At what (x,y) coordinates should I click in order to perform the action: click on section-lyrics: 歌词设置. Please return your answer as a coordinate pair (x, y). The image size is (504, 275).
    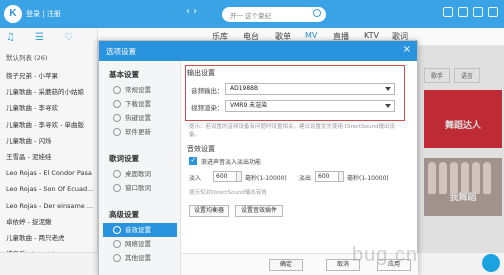
    Looking at the image, I should click on (124, 158).